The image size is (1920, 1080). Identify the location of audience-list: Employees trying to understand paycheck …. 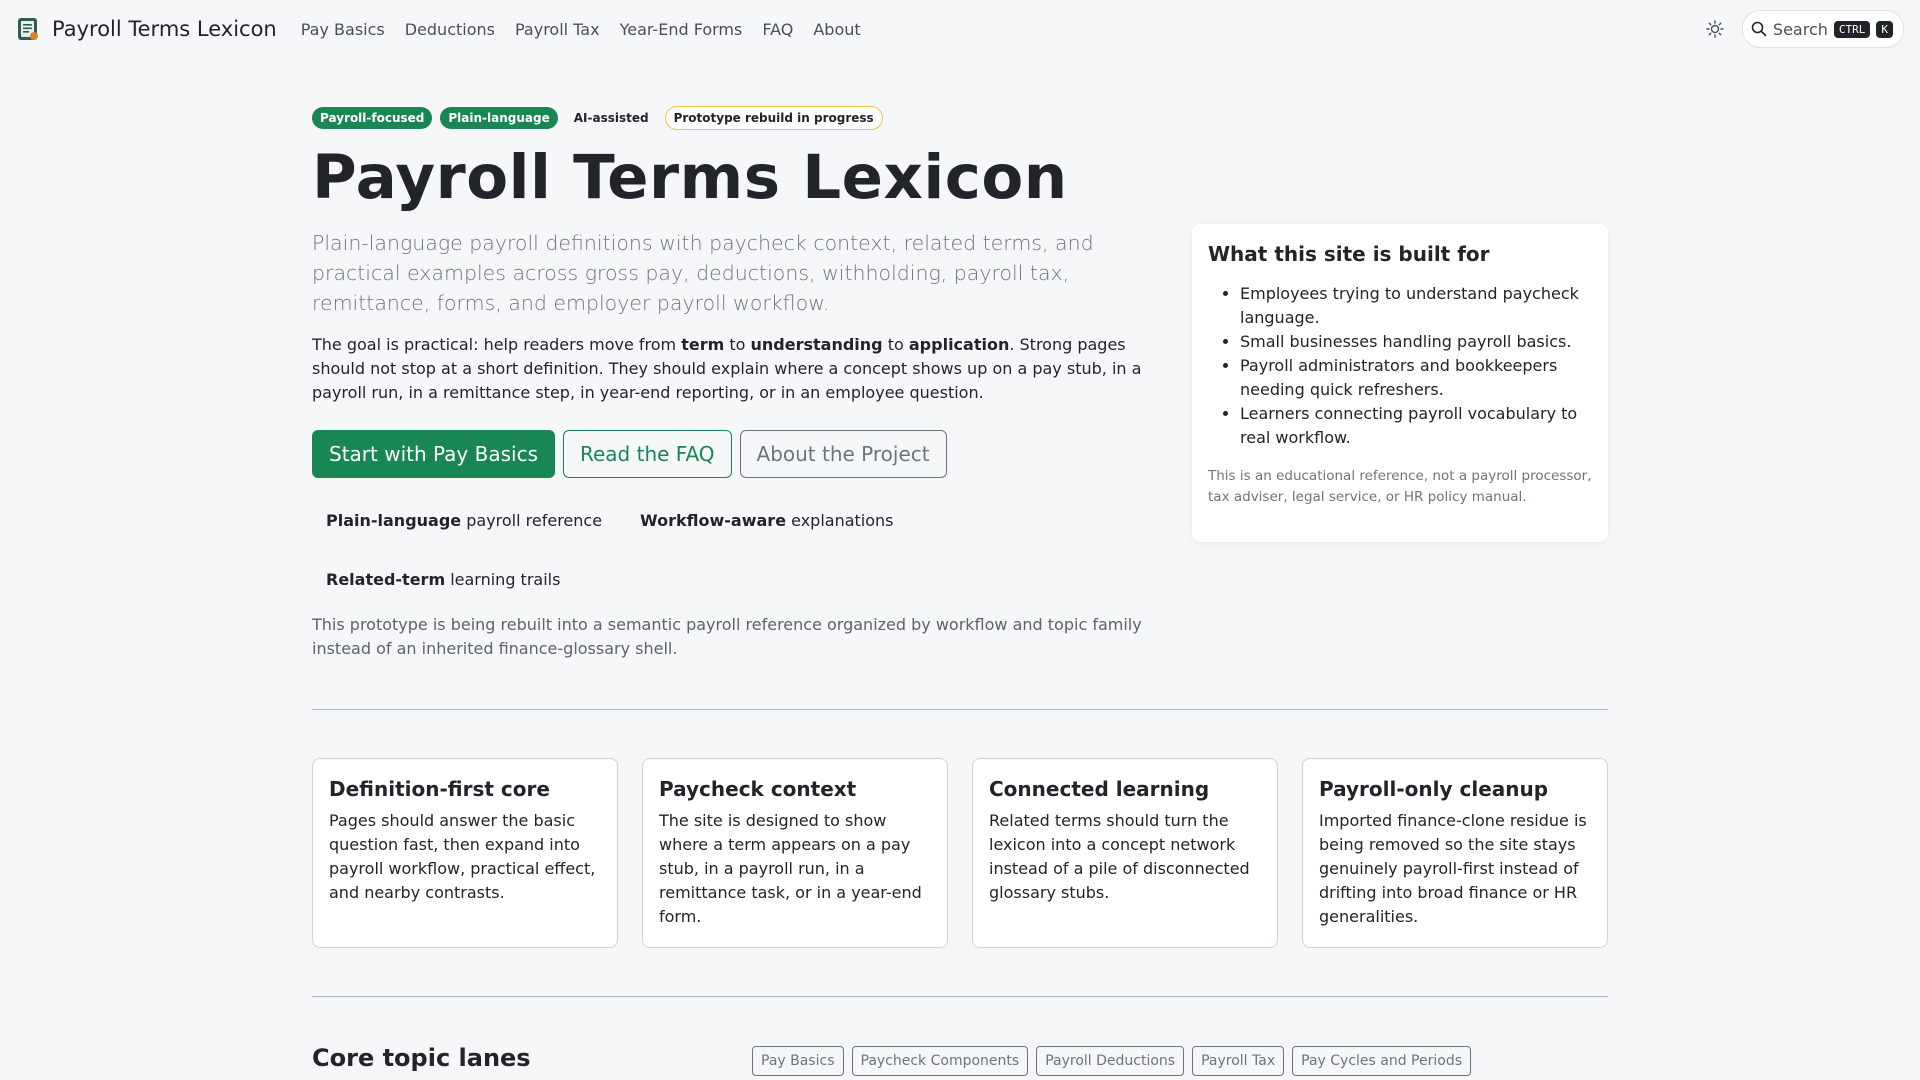
(1400, 366).